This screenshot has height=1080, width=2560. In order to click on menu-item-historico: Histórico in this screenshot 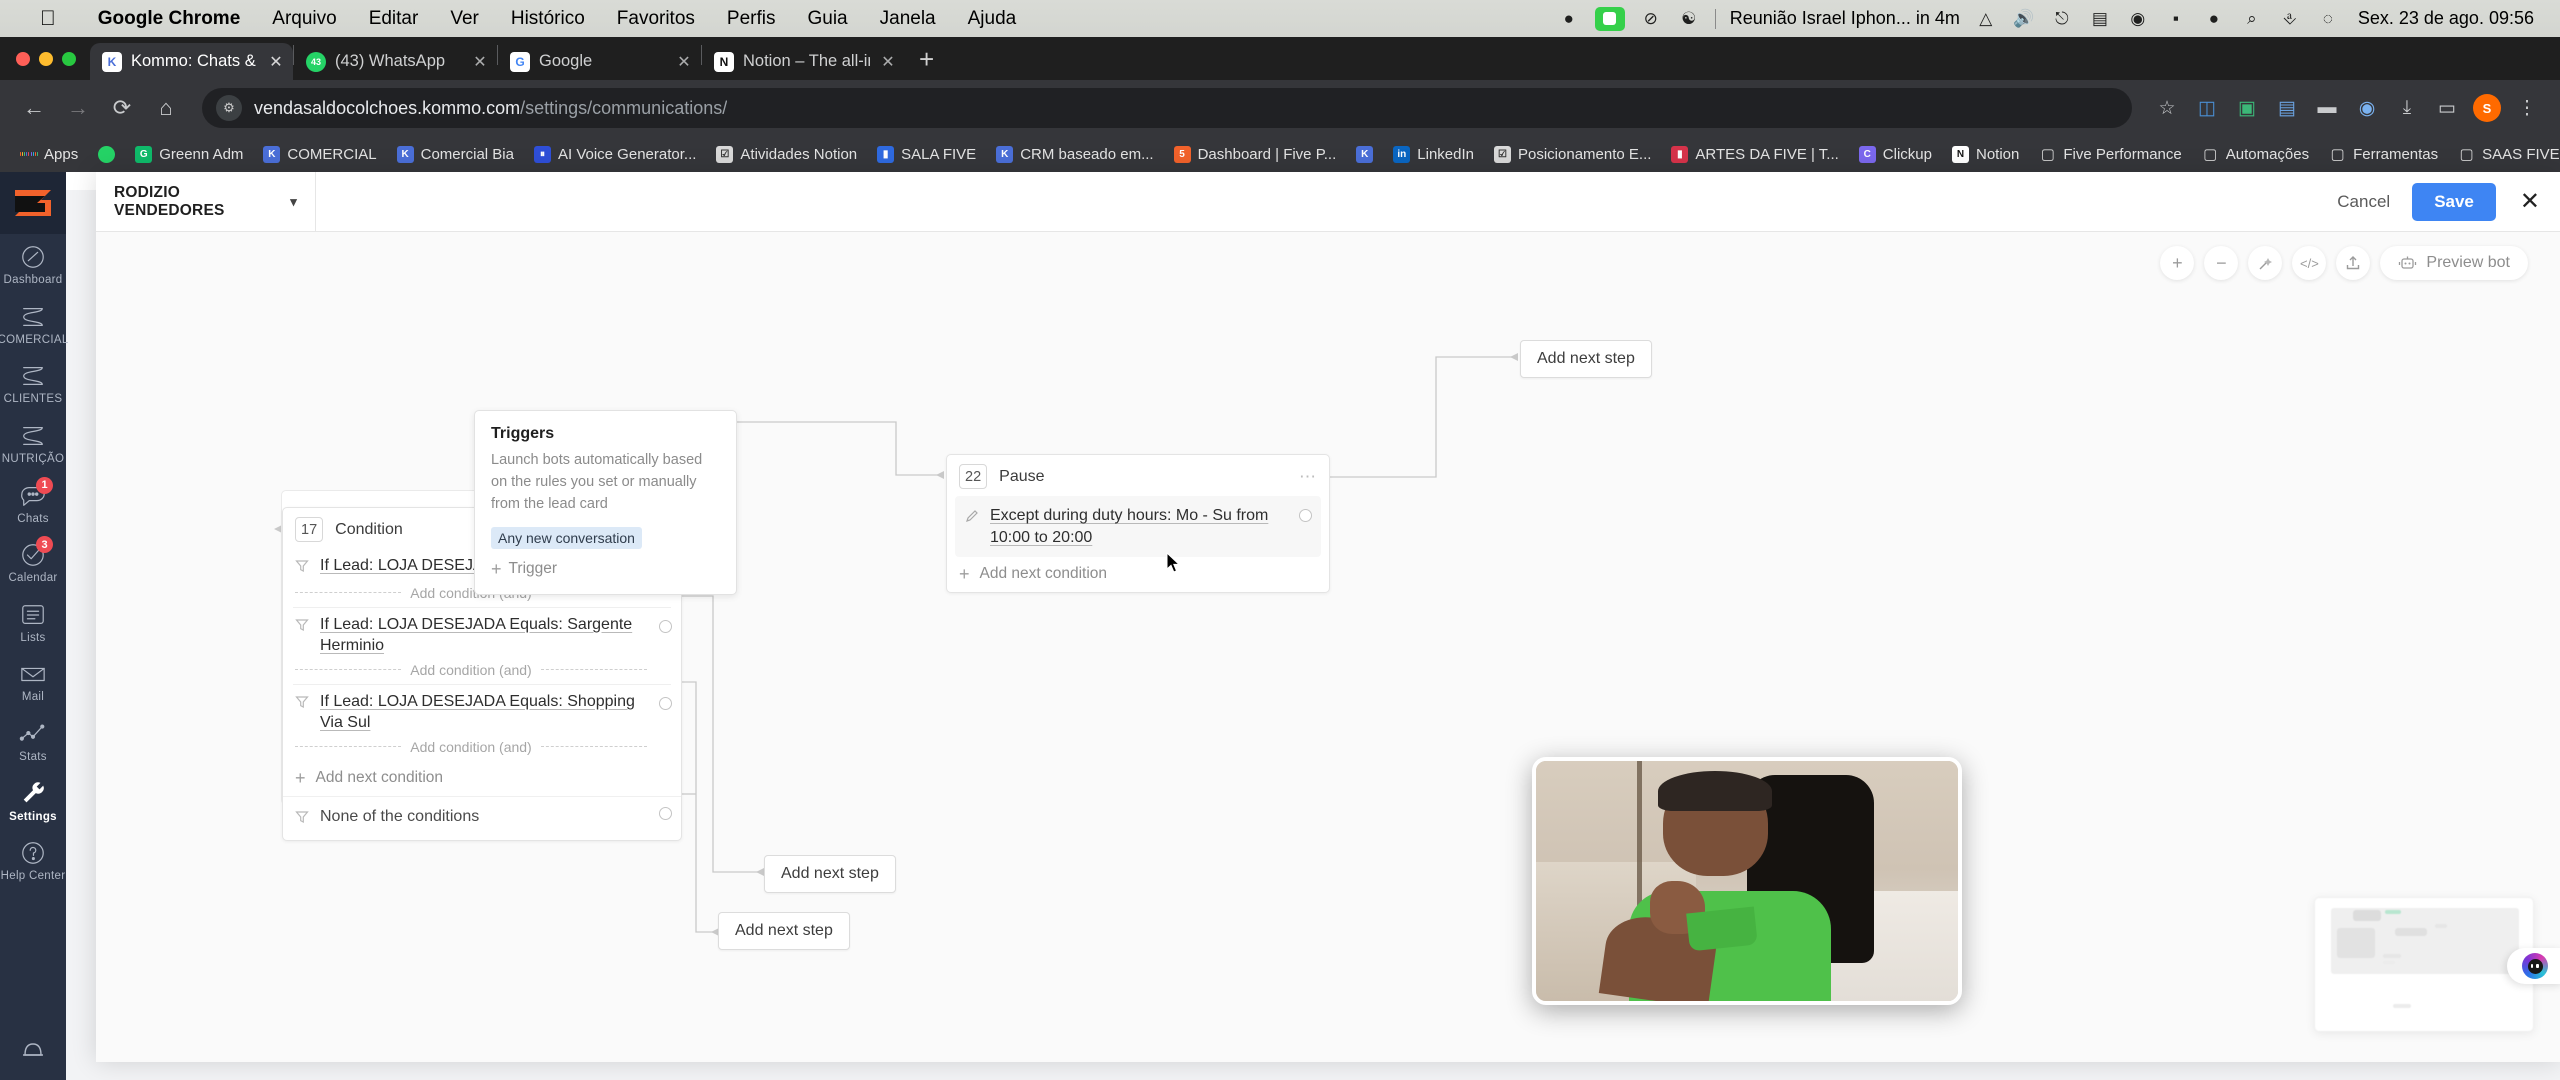, I will do `click(548, 19)`.